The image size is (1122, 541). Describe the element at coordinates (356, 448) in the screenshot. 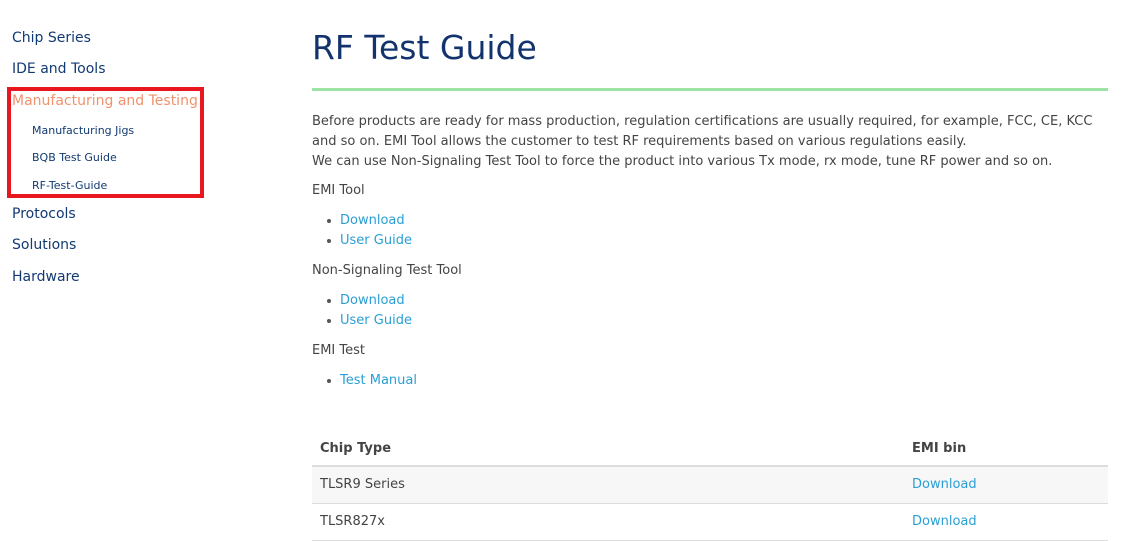

I see `column-header-chip-type: Chip Type` at that location.